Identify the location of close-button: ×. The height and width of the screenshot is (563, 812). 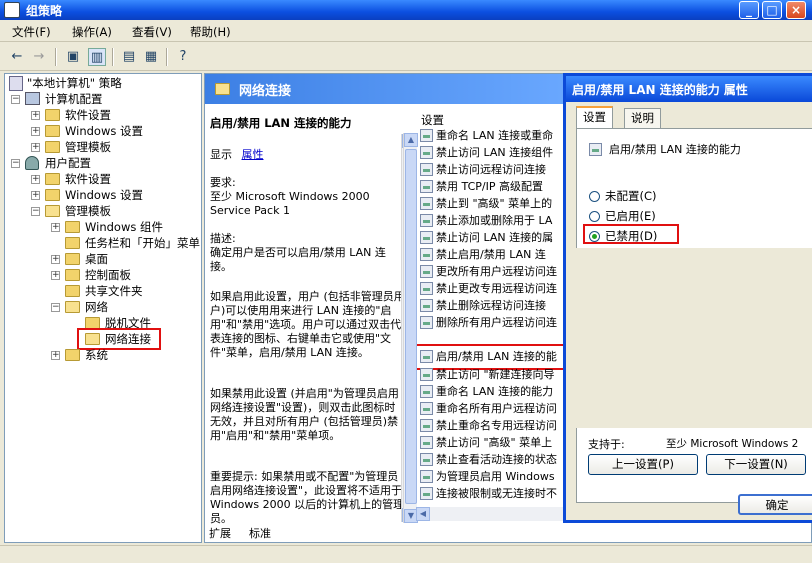
(796, 10).